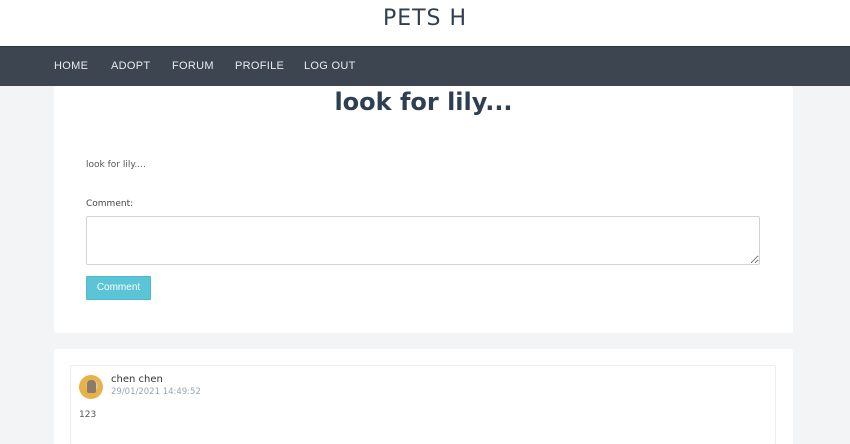  What do you see at coordinates (259, 66) in the screenshot?
I see `nav-profile: PROFILE` at bounding box center [259, 66].